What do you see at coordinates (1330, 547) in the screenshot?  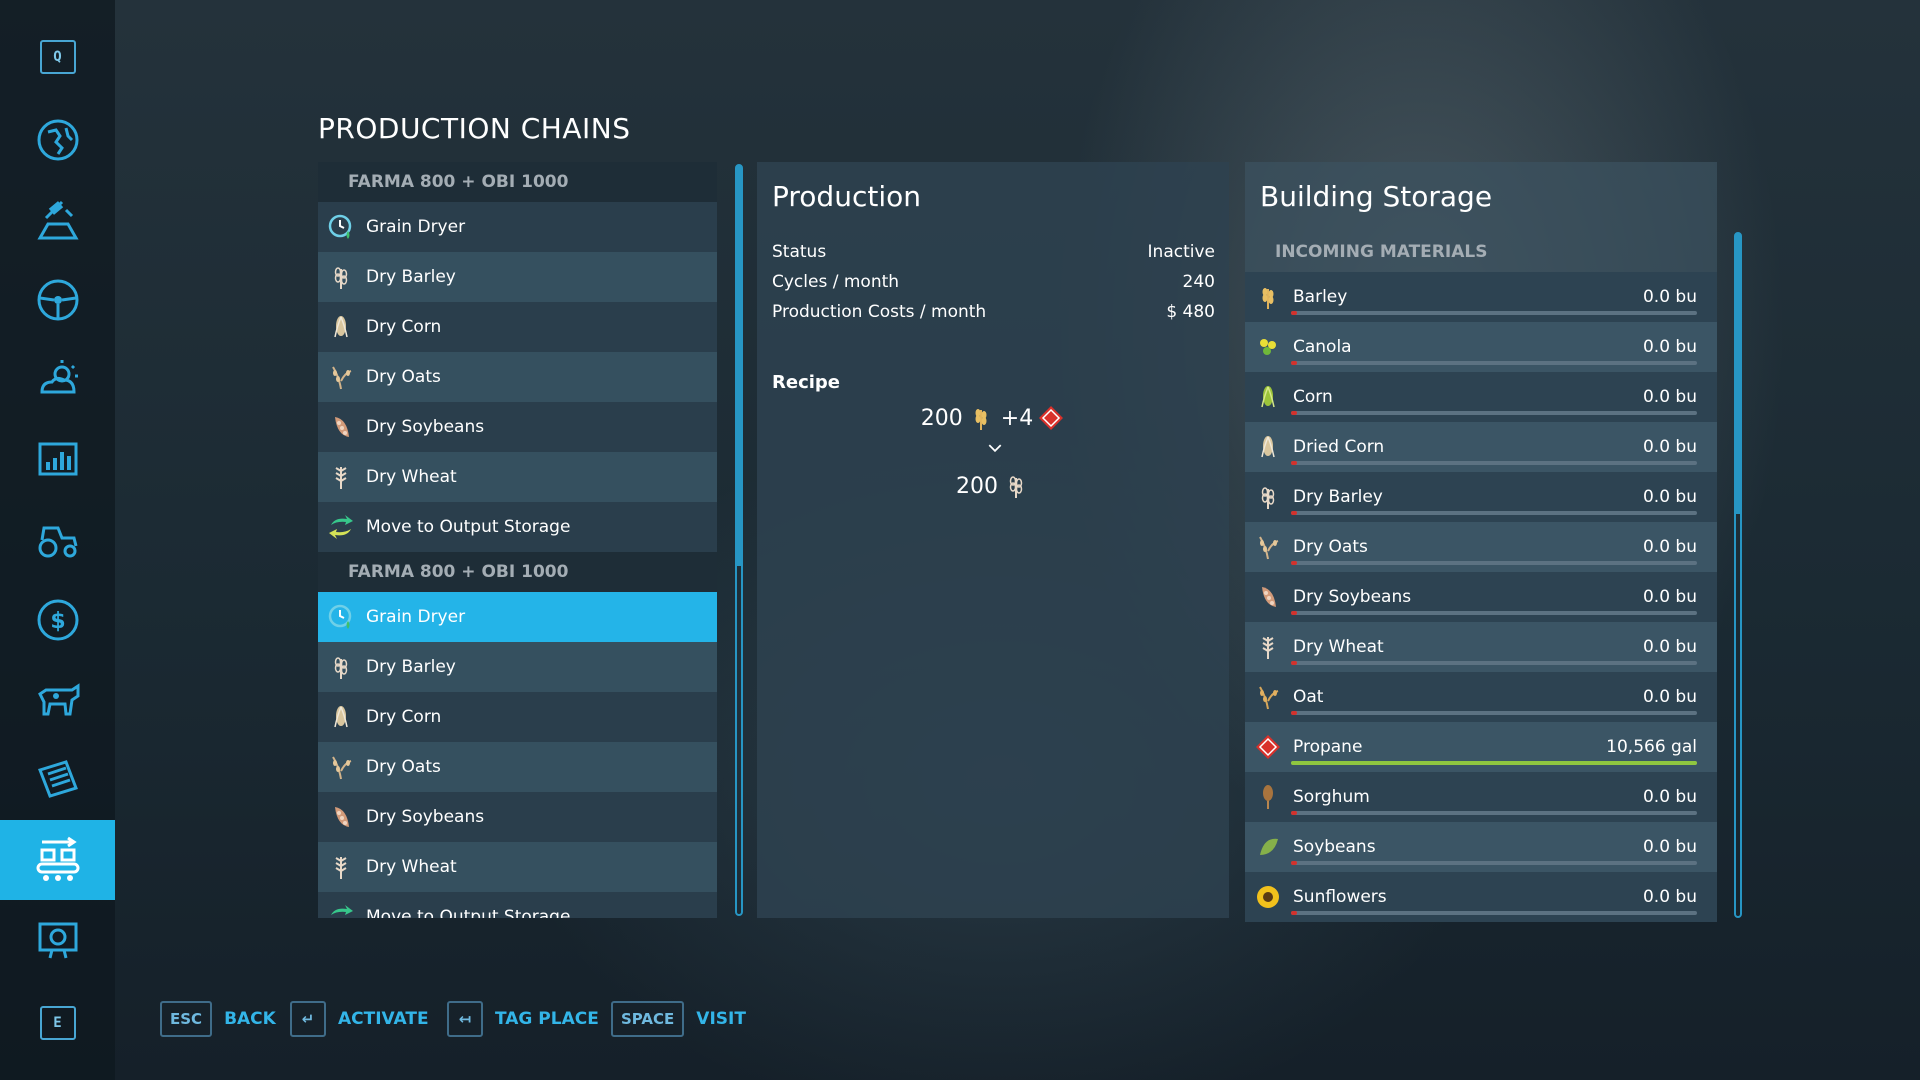 I see `material-name: Dry Oats` at bounding box center [1330, 547].